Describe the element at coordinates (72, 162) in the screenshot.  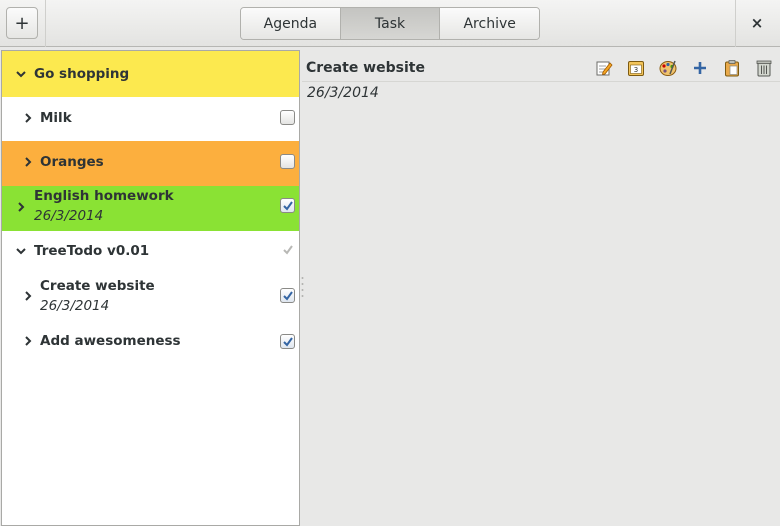
I see `task-label: Oranges` at that location.